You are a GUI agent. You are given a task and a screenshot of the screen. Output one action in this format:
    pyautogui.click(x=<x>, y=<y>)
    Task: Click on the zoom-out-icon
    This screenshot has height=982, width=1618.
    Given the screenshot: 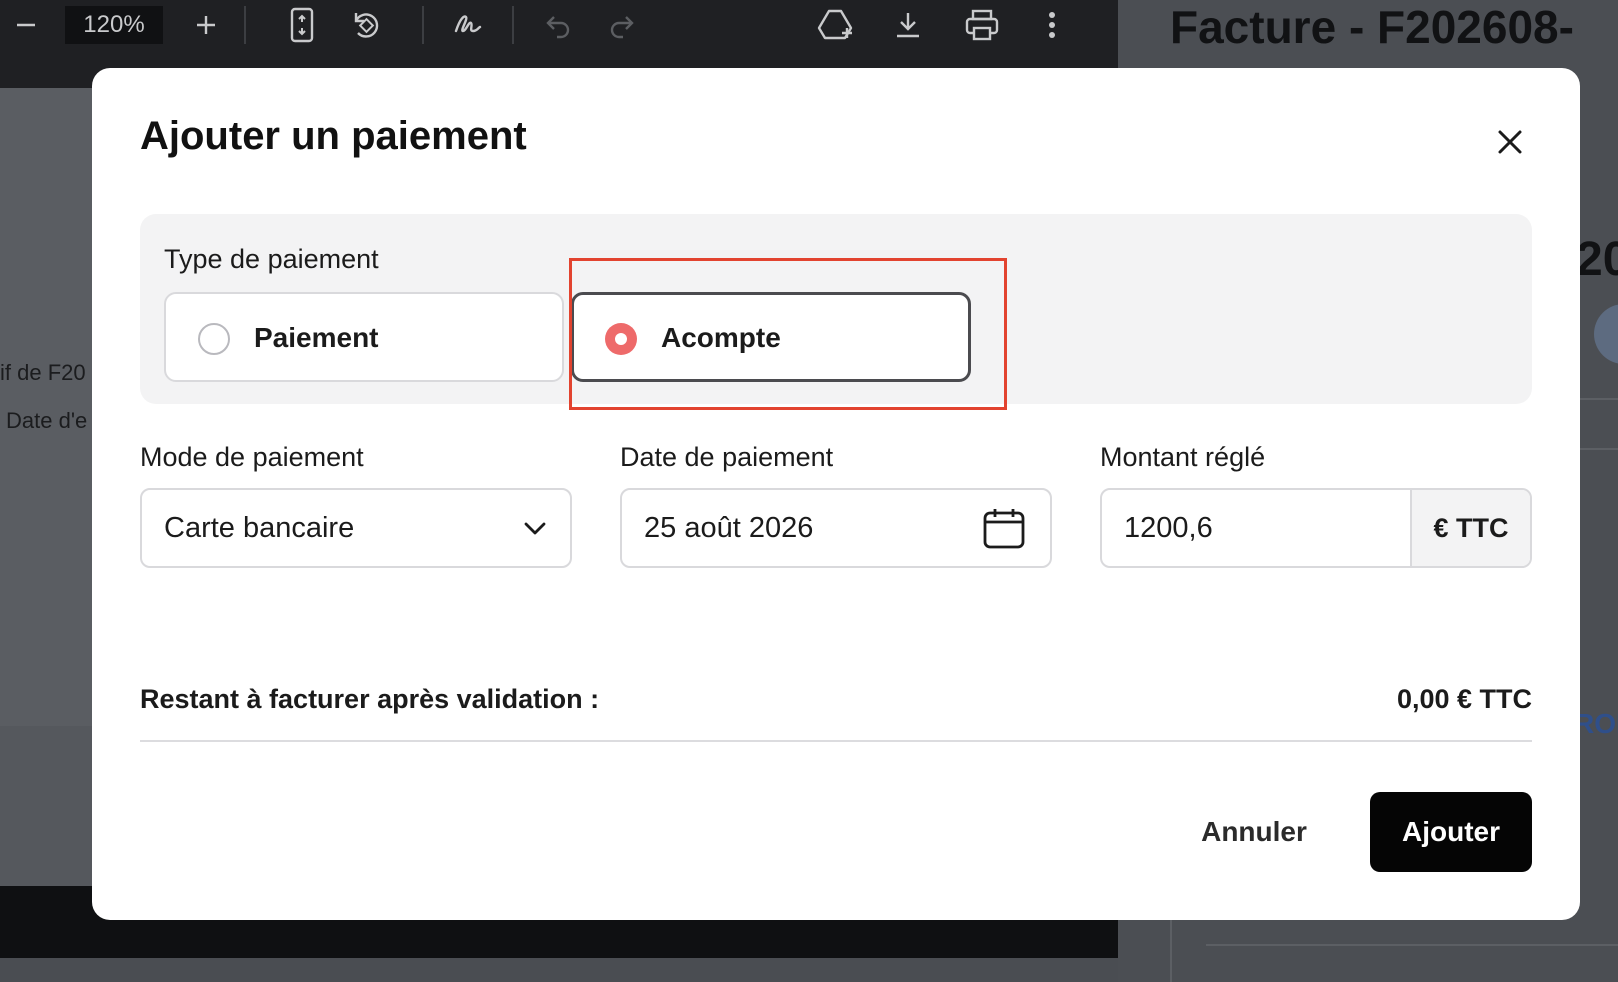 What is the action you would take?
    pyautogui.click(x=26, y=25)
    